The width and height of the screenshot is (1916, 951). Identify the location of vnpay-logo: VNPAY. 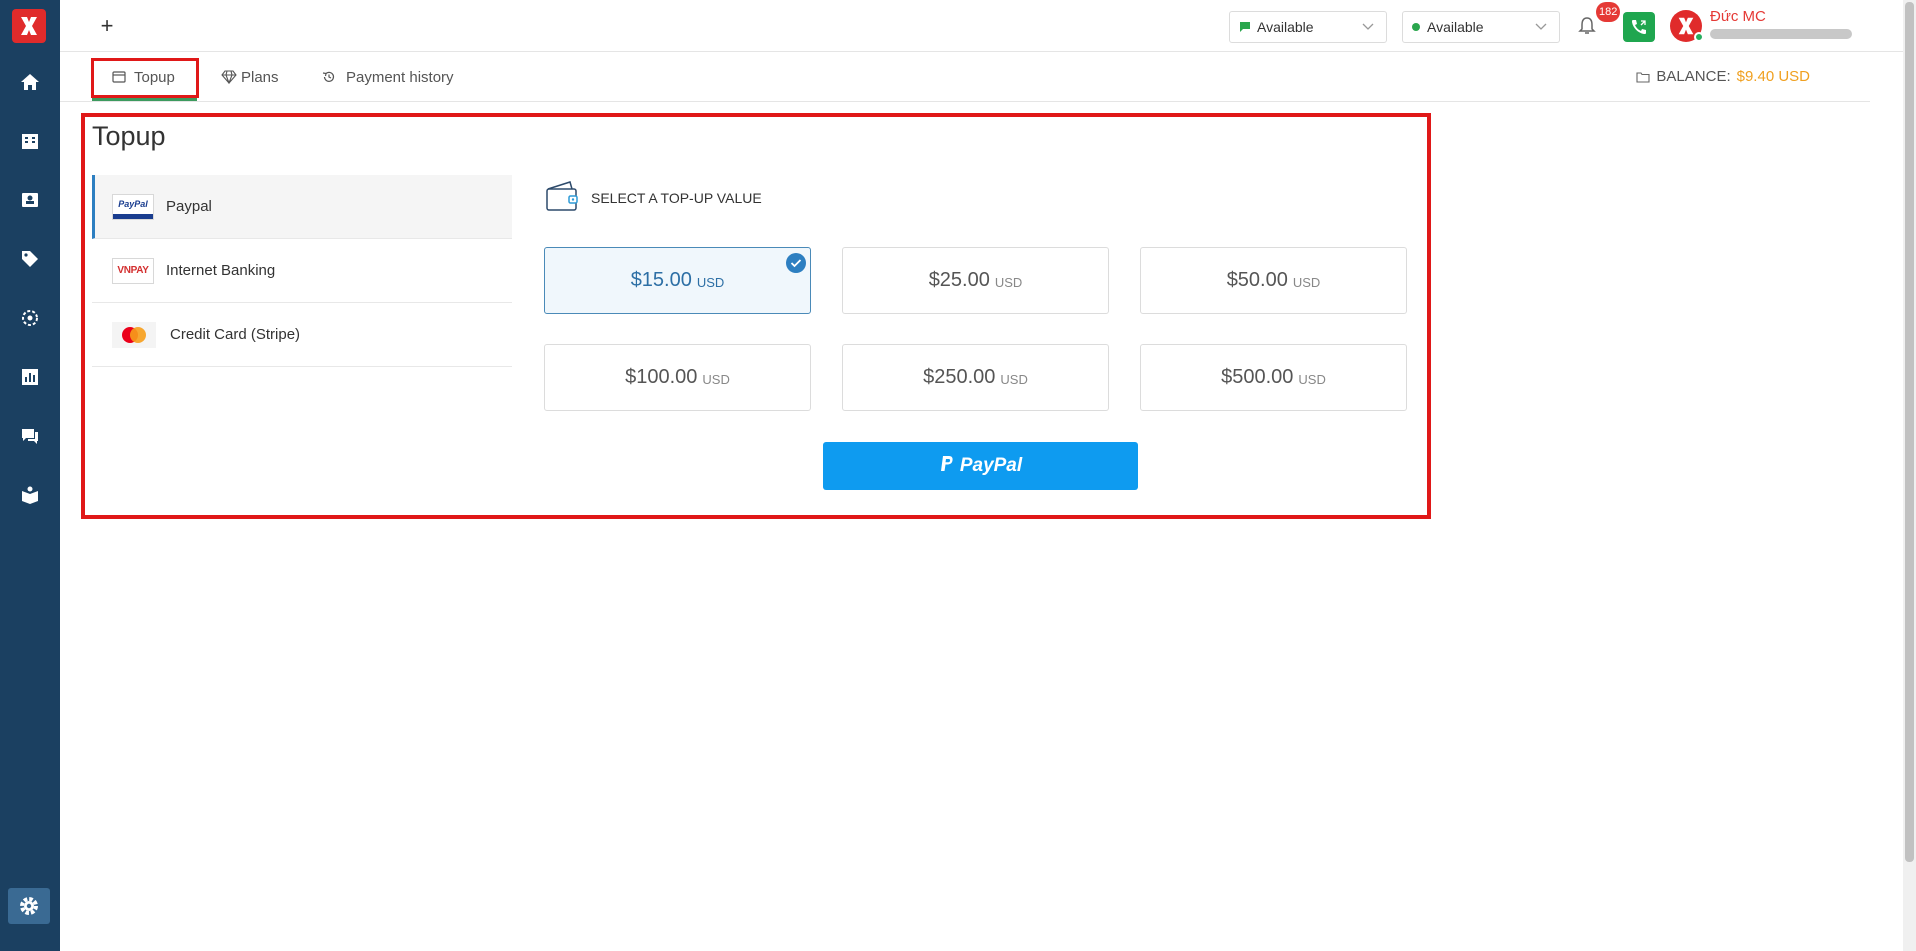
(133, 270).